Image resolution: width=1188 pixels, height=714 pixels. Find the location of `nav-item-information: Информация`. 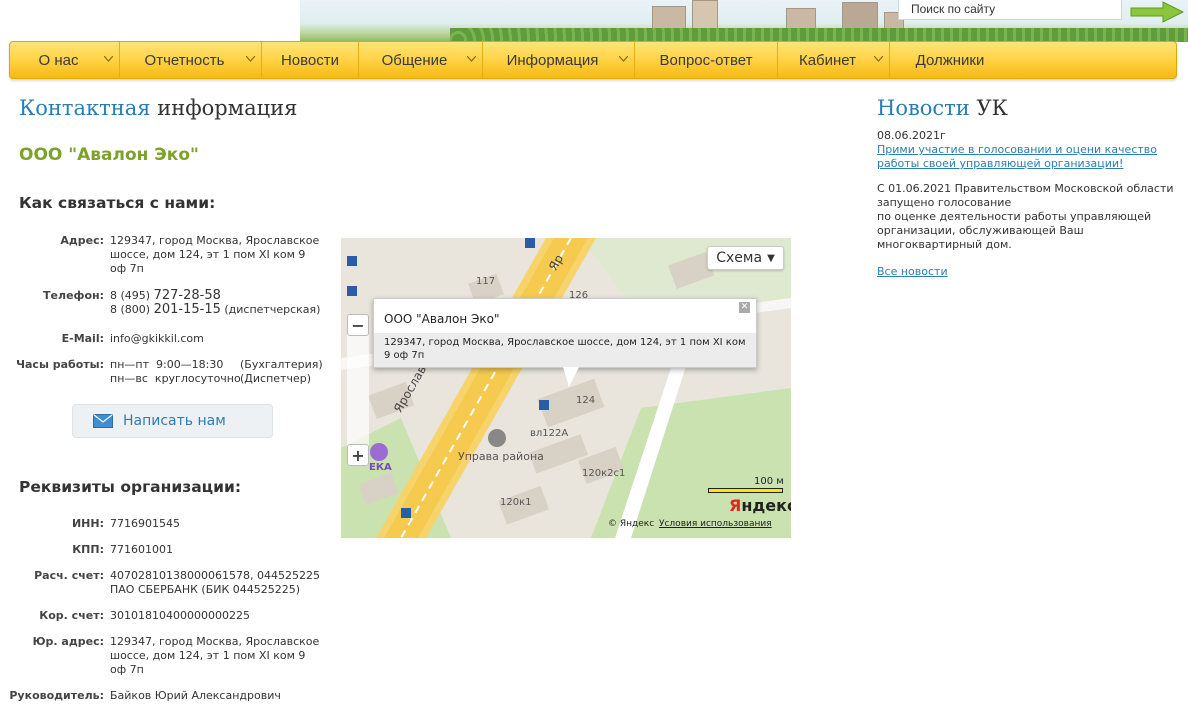

nav-item-information: Информация is located at coordinates (559, 60).